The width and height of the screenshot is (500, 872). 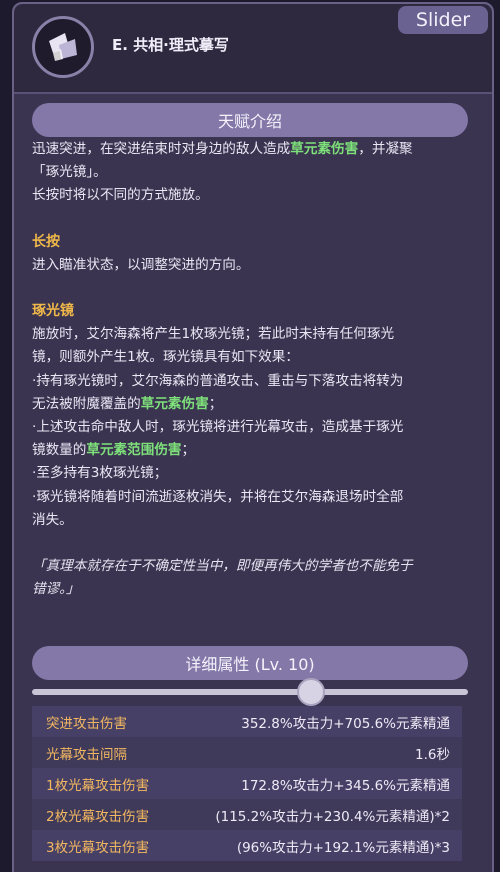 I want to click on mirror-line-6-b: ；, so click(x=188, y=450).